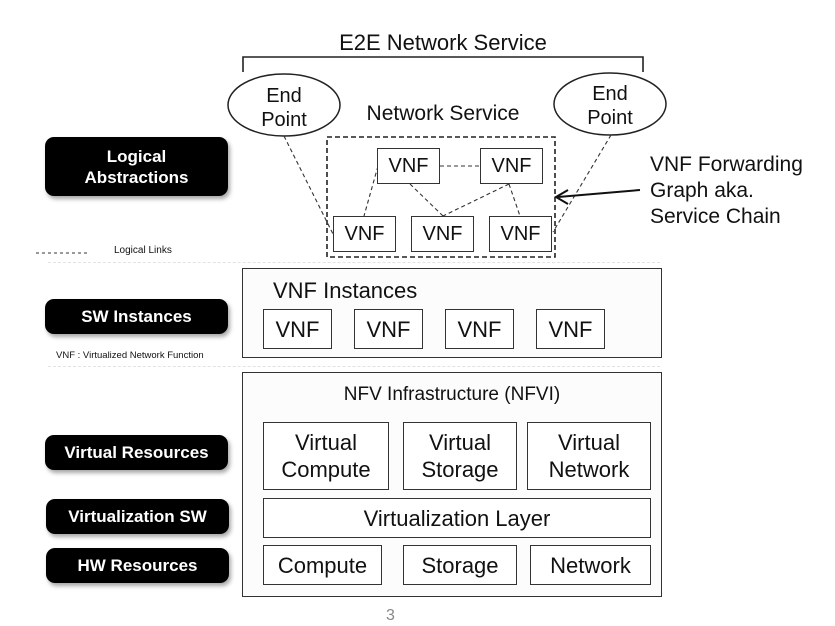 The width and height of the screenshot is (835, 626). I want to click on endpoint-right-label: End Point, so click(610, 106).